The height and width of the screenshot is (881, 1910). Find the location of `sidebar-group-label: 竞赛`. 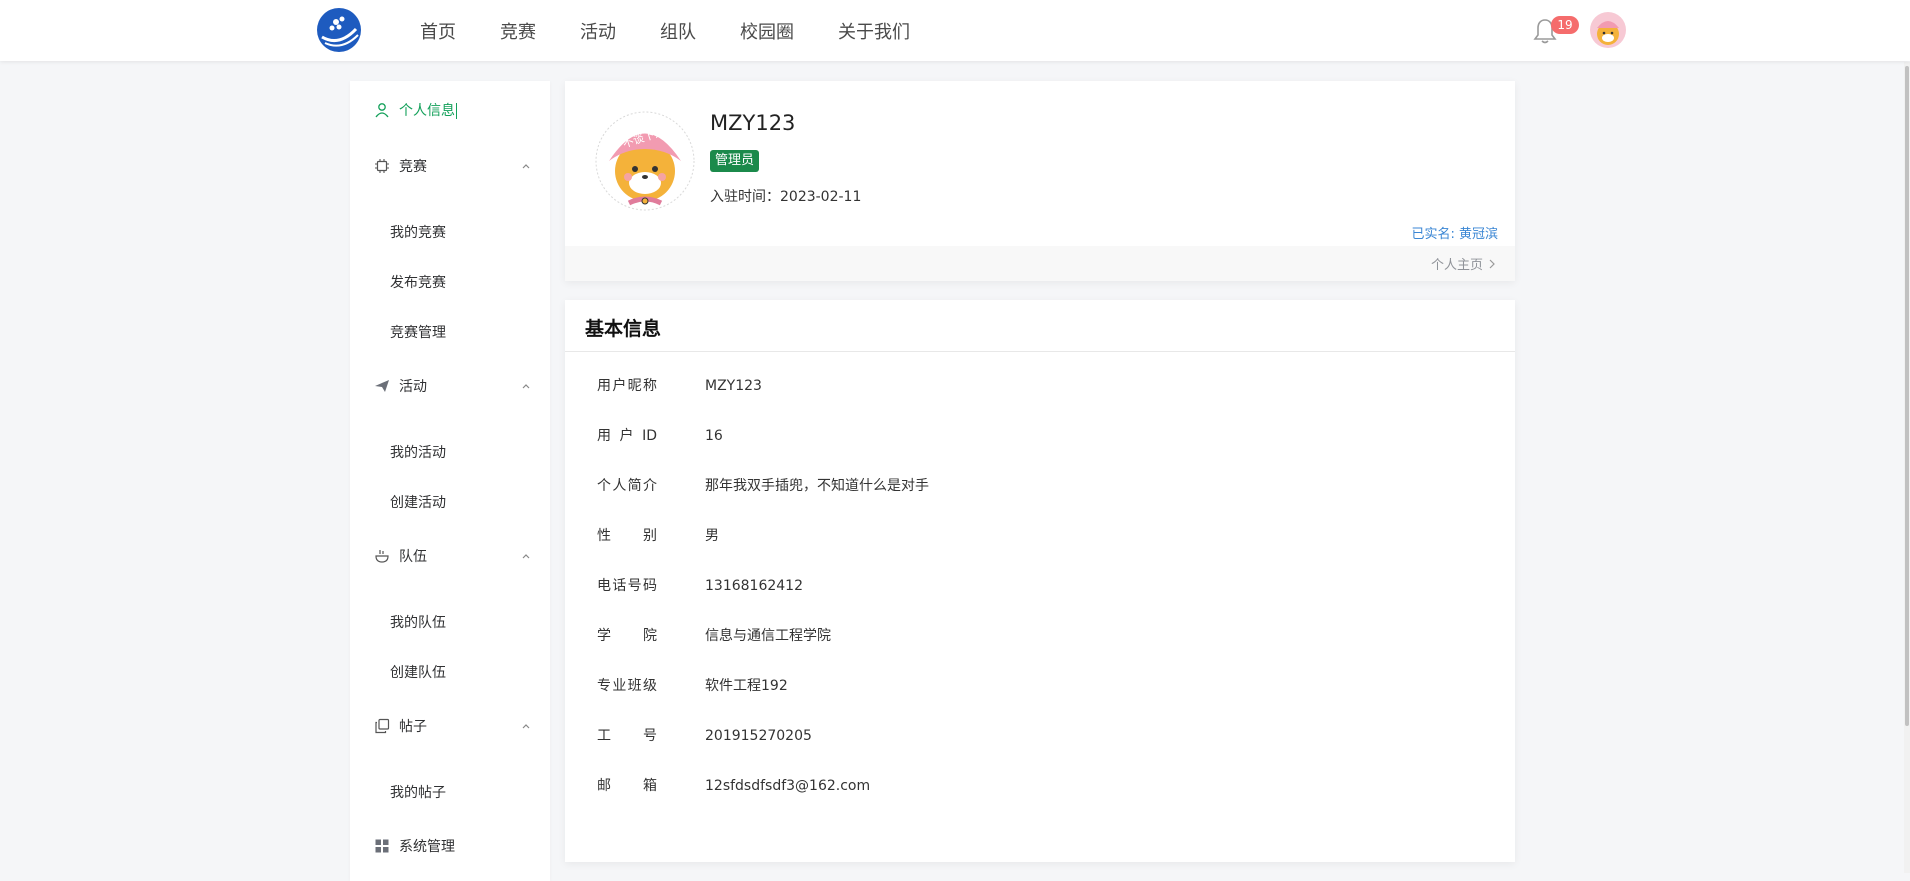

sidebar-group-label: 竞赛 is located at coordinates (413, 167).